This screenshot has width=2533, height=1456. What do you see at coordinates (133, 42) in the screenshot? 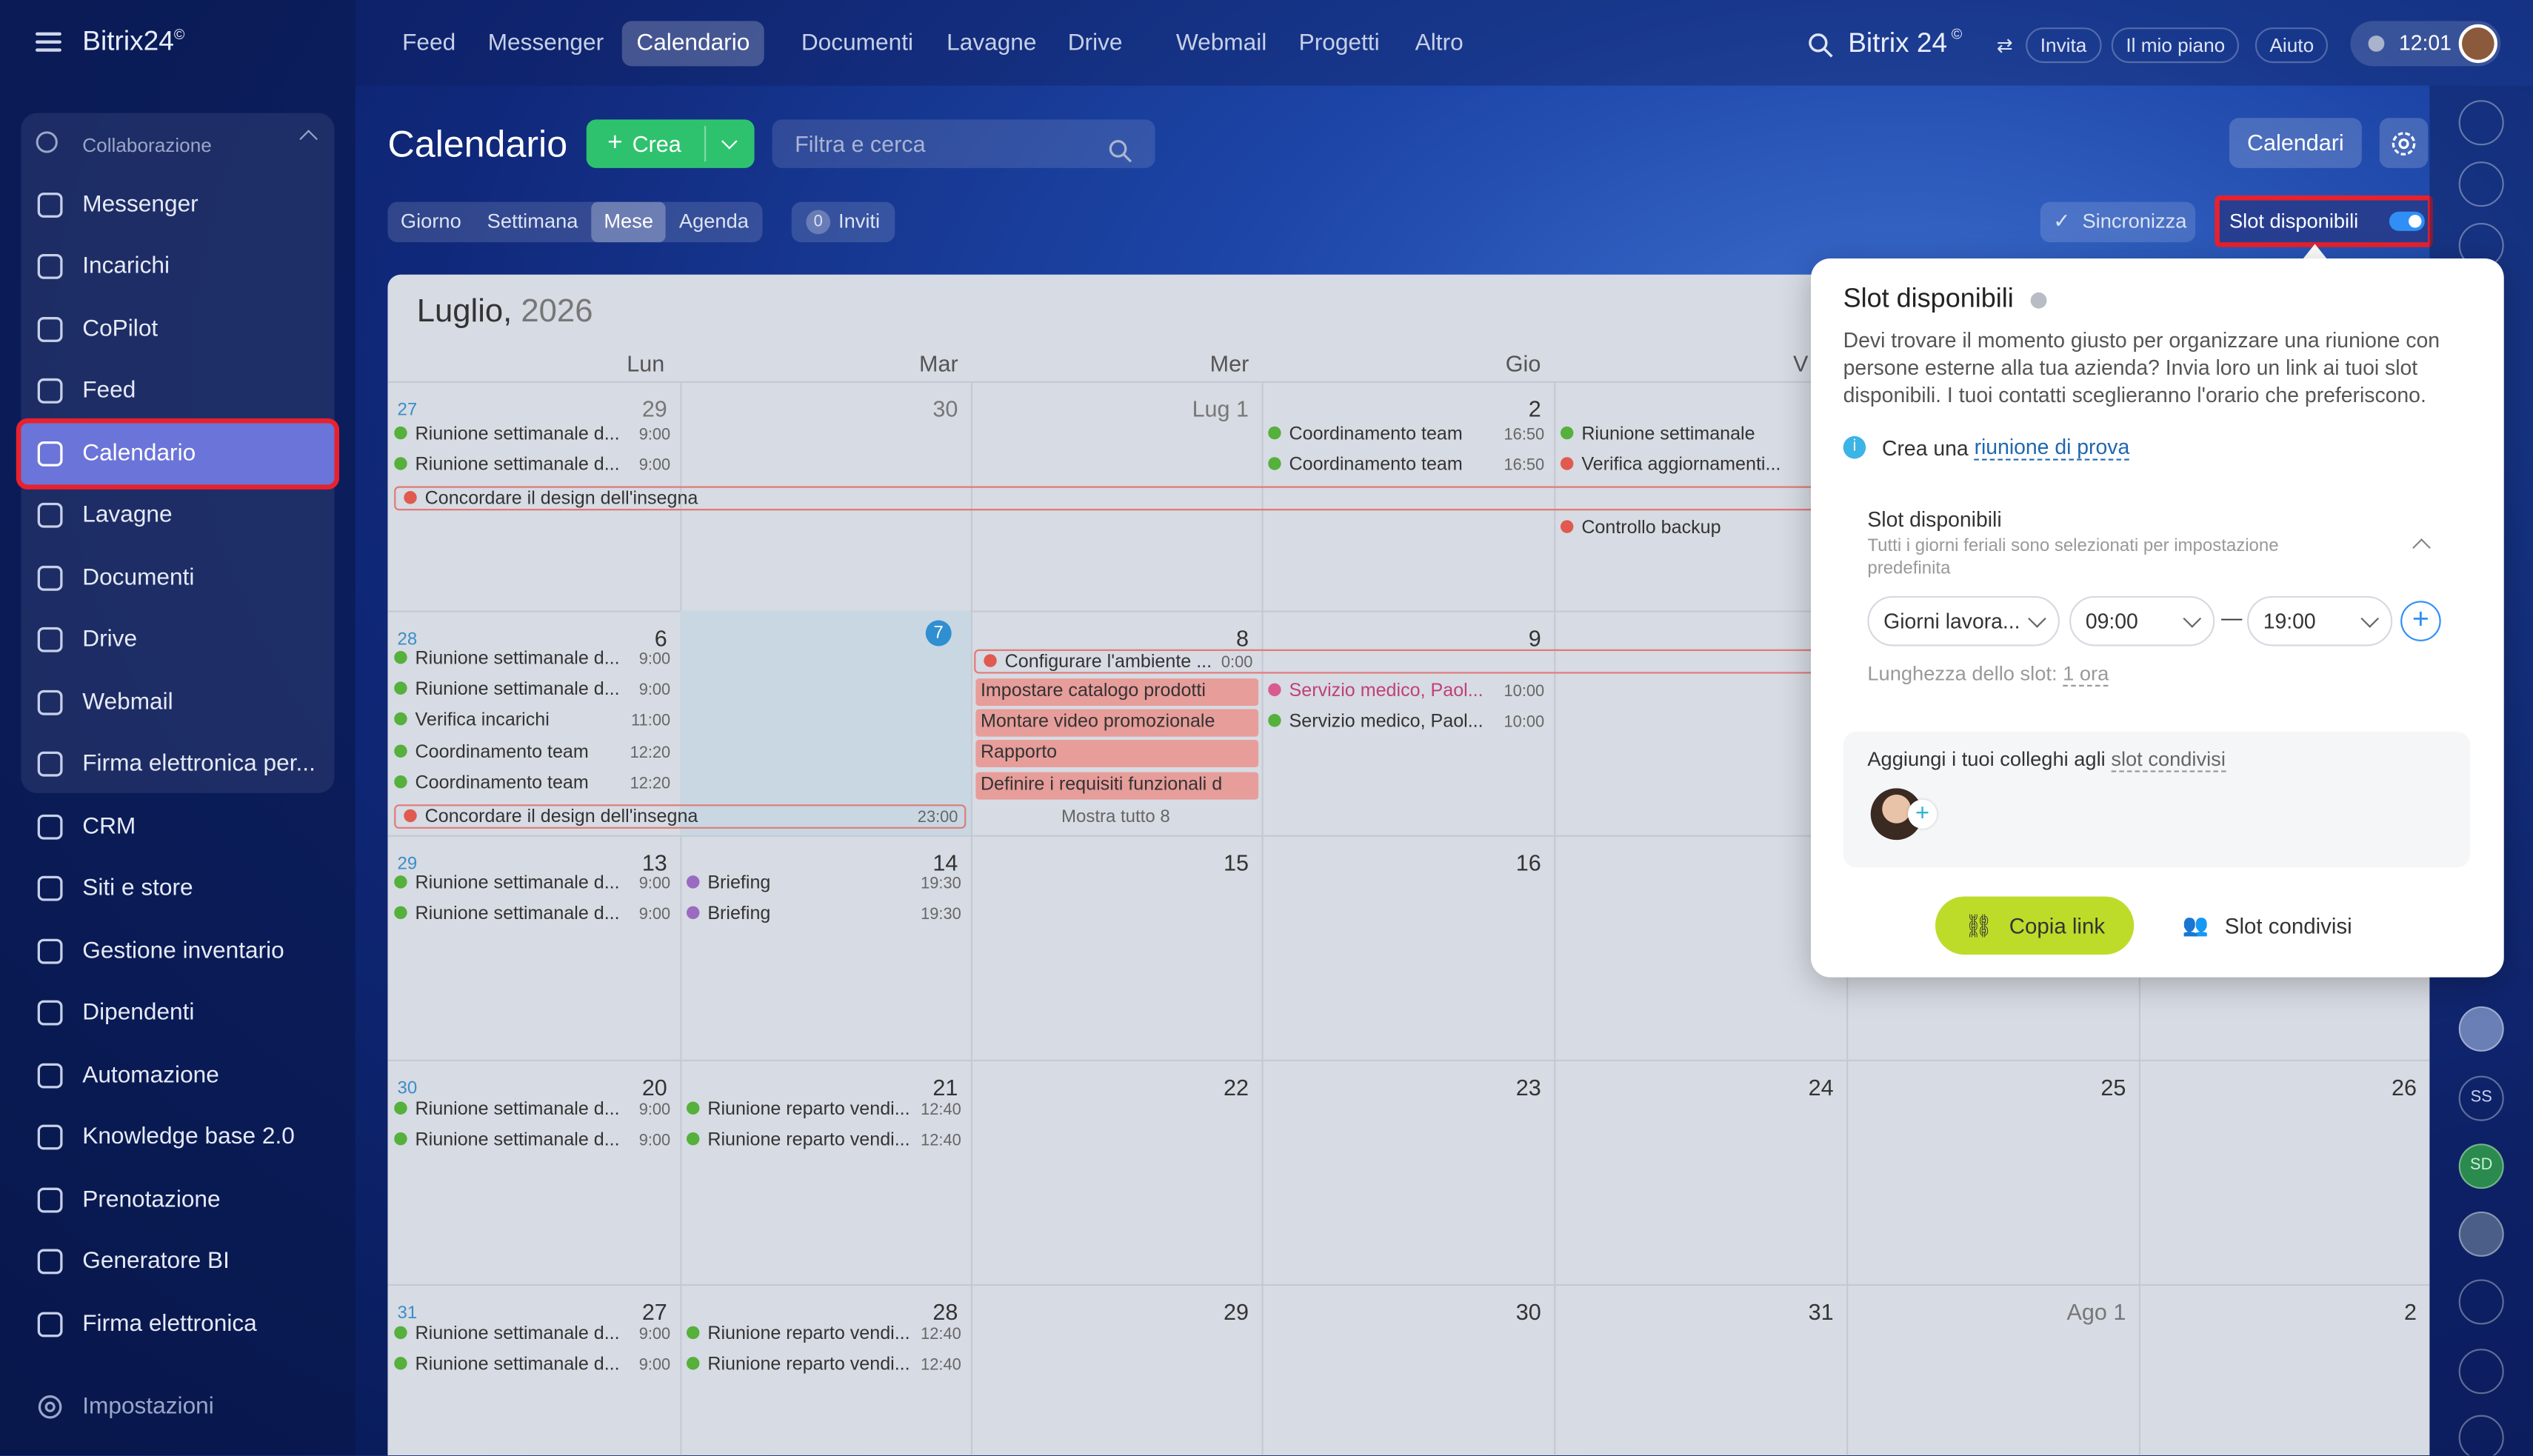
I see `brand-logo: Bitrix24©` at bounding box center [133, 42].